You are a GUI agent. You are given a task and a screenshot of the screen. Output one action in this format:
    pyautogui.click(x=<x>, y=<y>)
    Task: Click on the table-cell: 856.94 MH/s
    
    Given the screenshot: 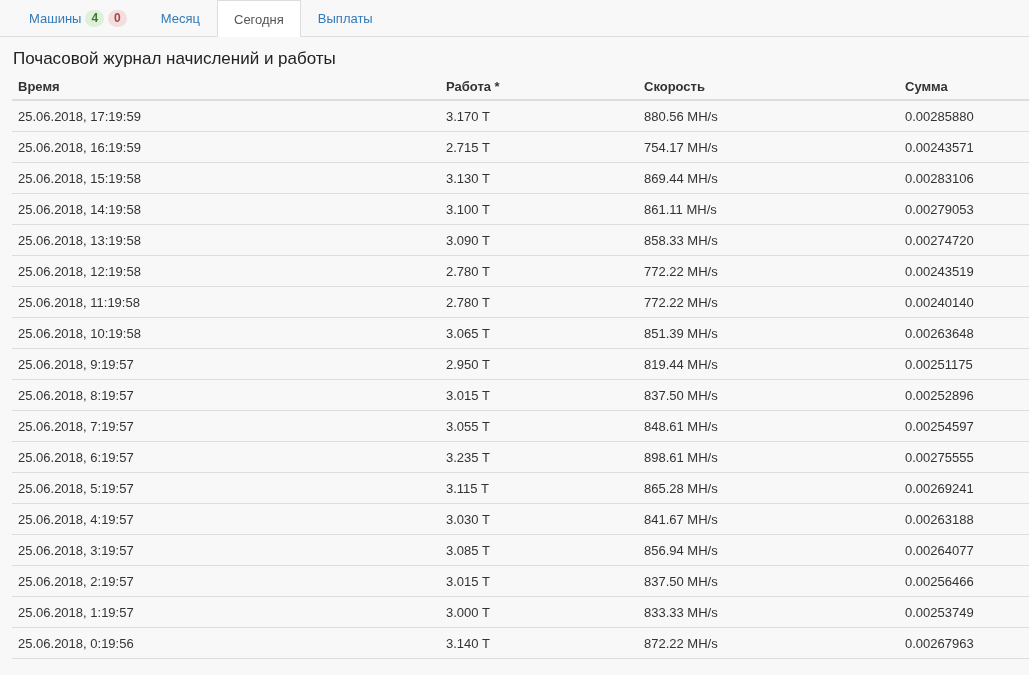 What is the action you would take?
    pyautogui.click(x=768, y=550)
    